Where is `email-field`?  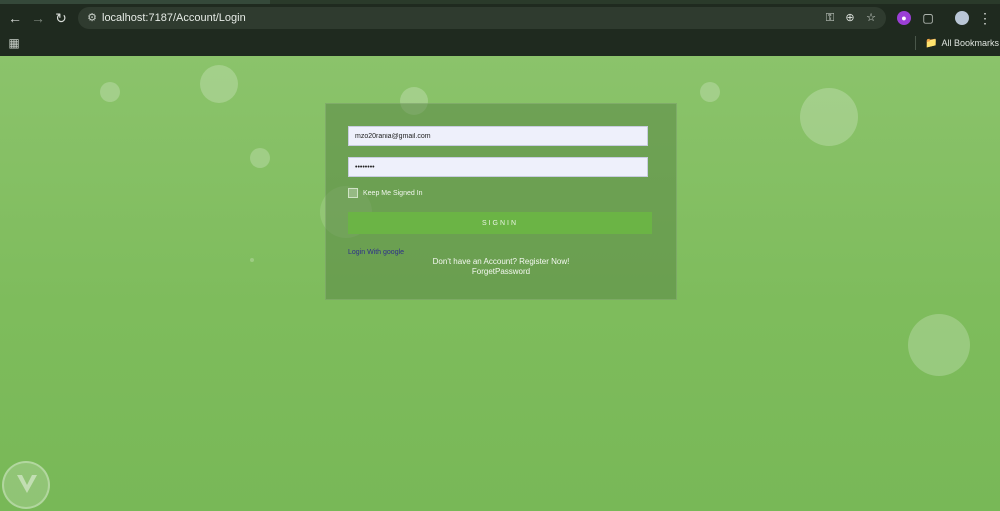 email-field is located at coordinates (498, 136).